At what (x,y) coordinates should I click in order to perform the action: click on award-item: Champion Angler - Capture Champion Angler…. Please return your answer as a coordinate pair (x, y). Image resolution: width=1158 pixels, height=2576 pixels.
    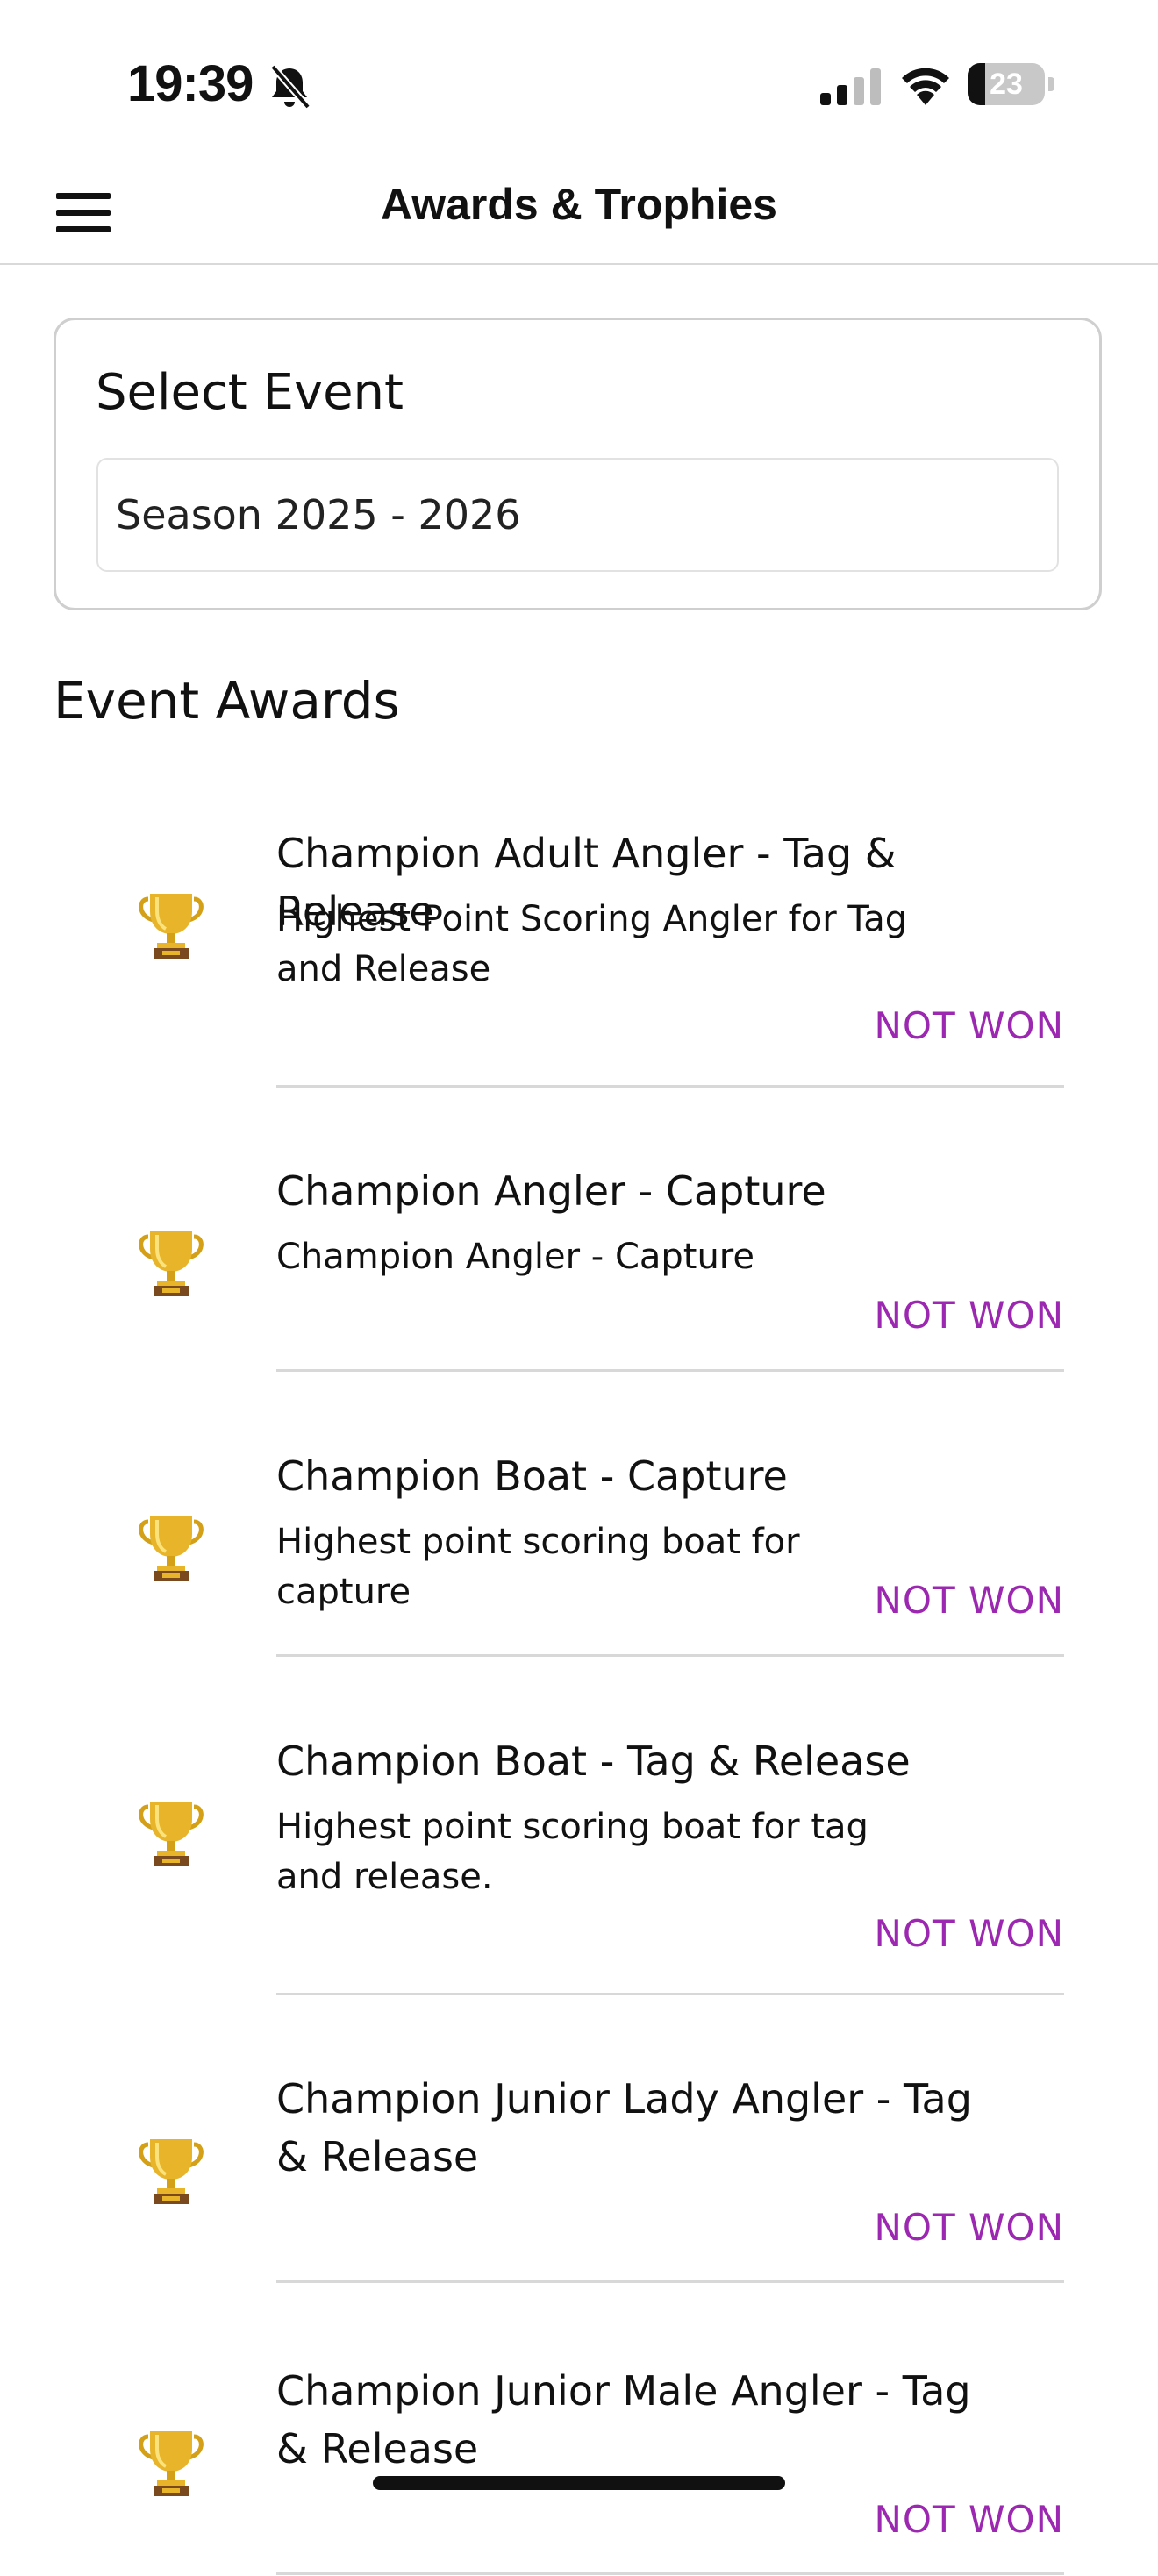
    Looking at the image, I should click on (579, 1268).